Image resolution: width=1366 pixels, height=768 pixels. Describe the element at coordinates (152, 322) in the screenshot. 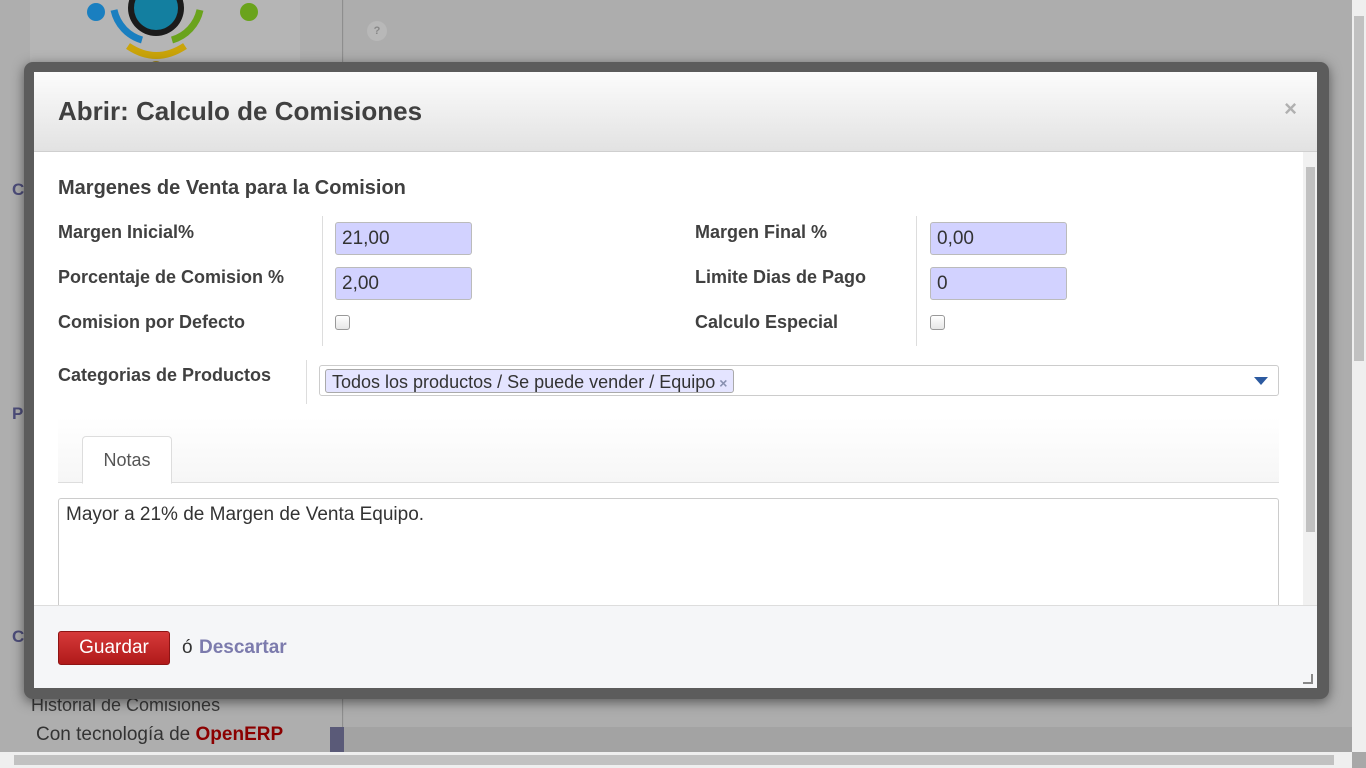

I see `comision-defecto-label: Comision por Defecto` at that location.